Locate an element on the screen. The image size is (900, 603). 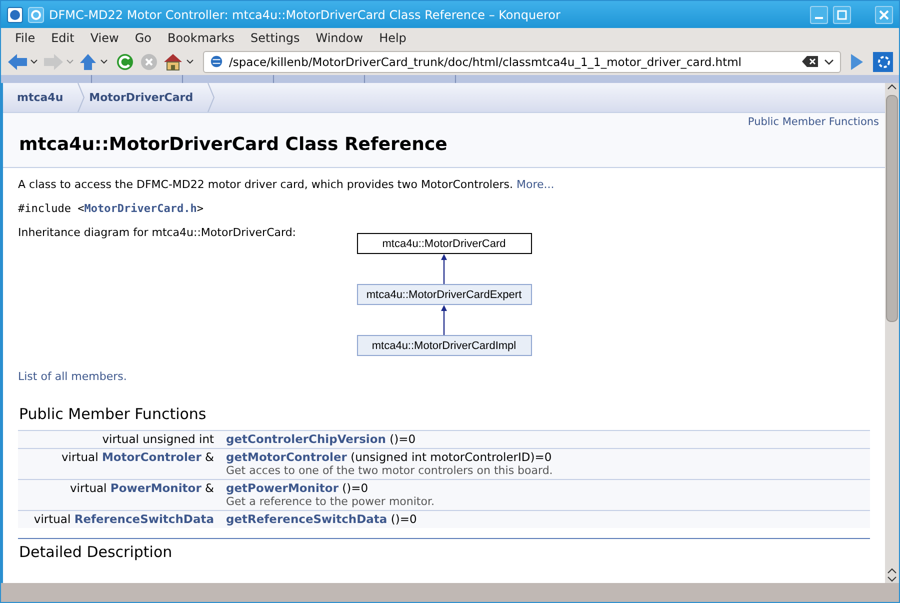
menu-item: Settings is located at coordinates (275, 38).